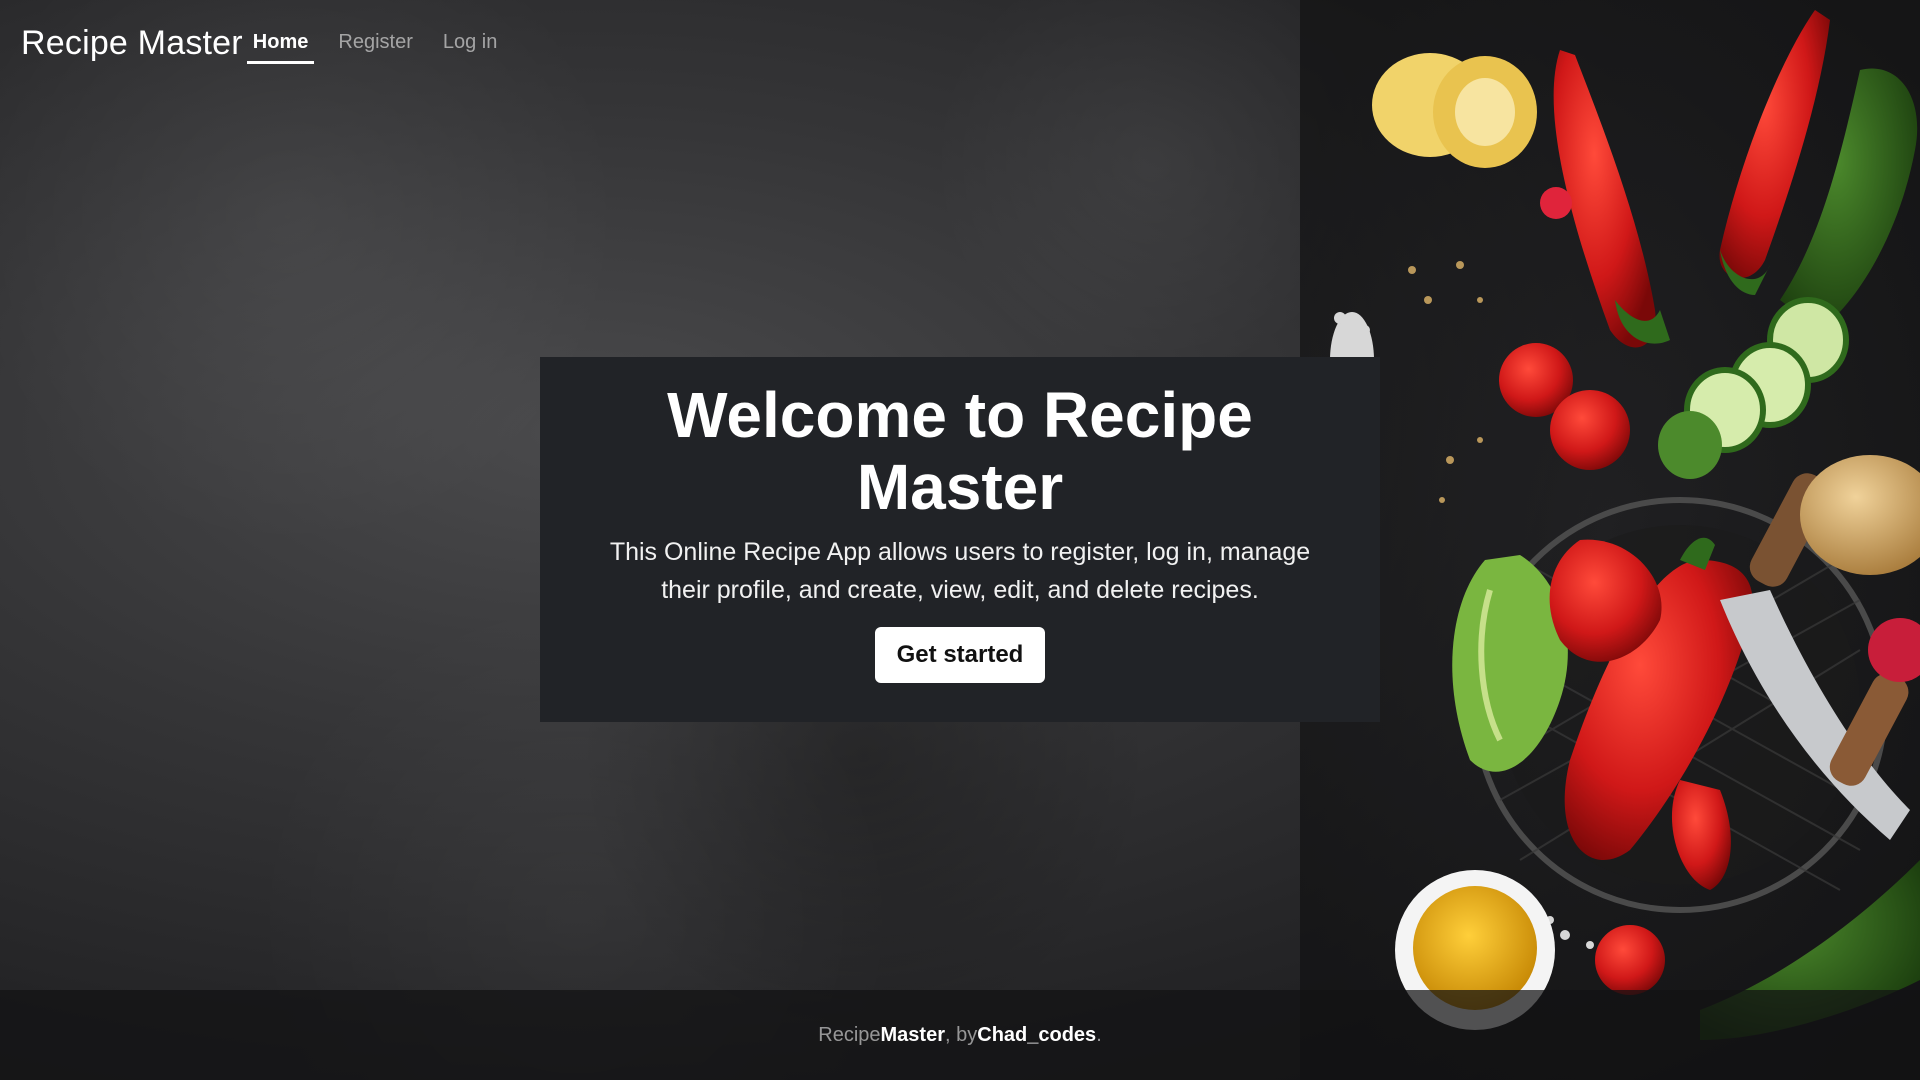 Image resolution: width=1920 pixels, height=1080 pixels. Describe the element at coordinates (132, 43) in the screenshot. I see `brand-link: Recipe Master` at that location.